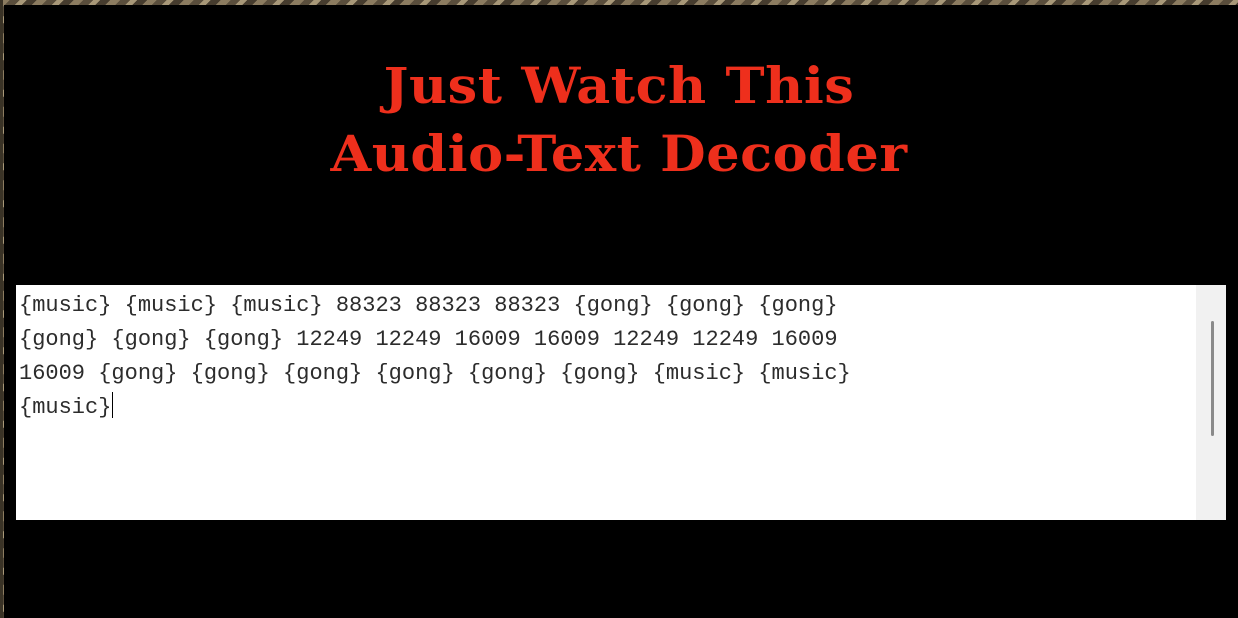 The height and width of the screenshot is (618, 1238). I want to click on scrollbar-thumb, so click(1212, 378).